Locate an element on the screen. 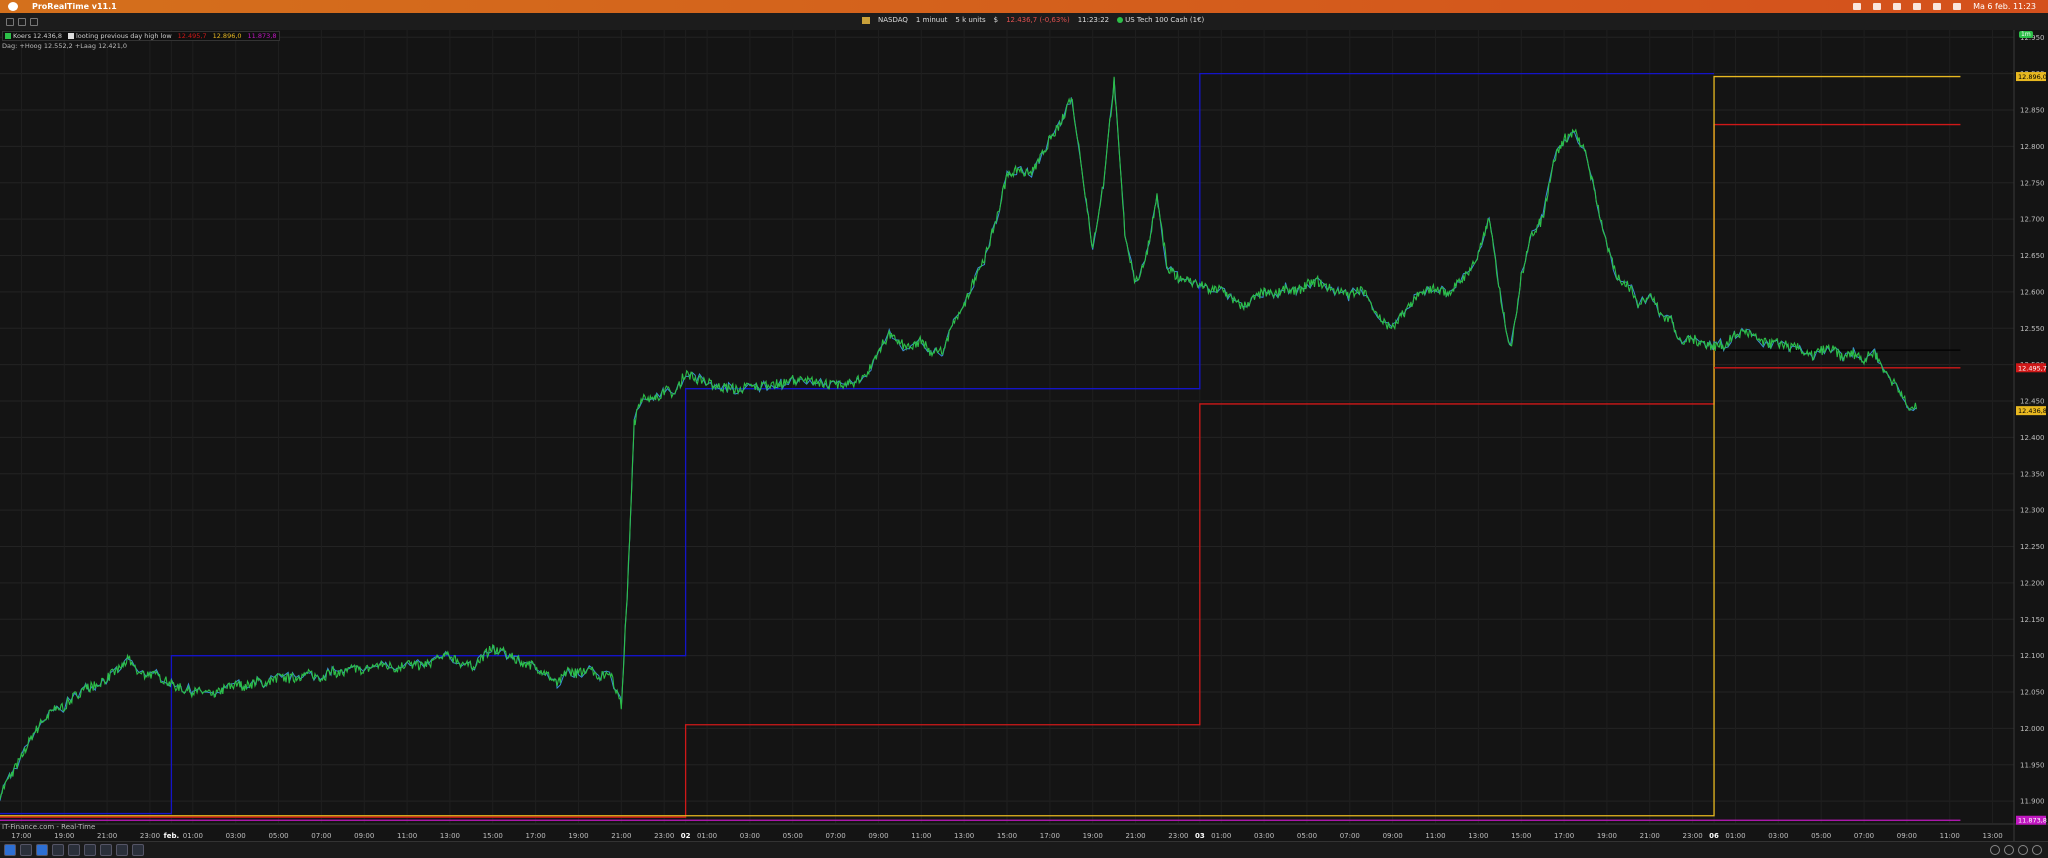 The image size is (2048, 858). period-select: 1 minuut is located at coordinates (932, 20).